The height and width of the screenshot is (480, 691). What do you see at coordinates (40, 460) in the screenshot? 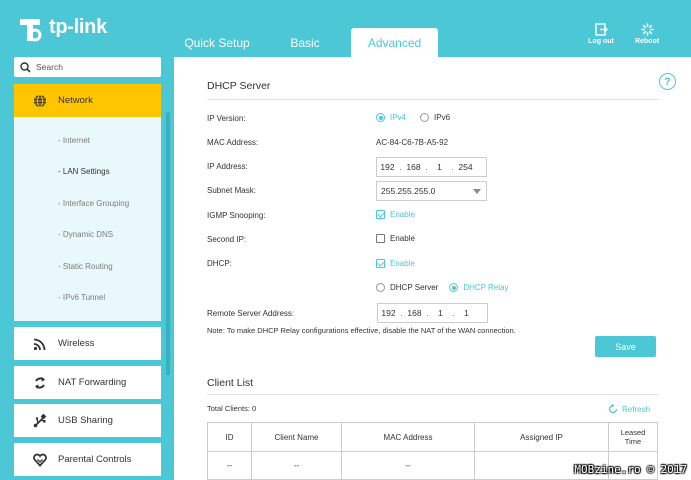
I see `heart-icon` at bounding box center [40, 460].